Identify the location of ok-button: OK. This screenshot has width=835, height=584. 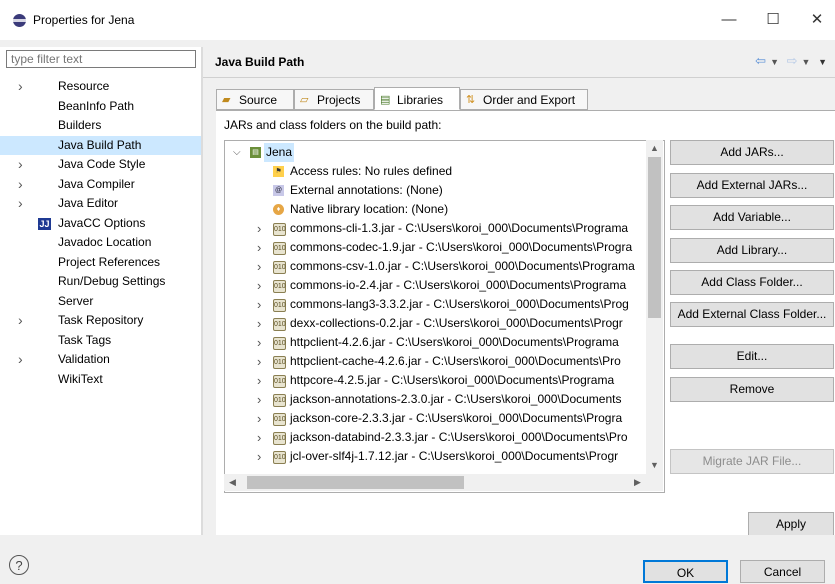
(685, 571).